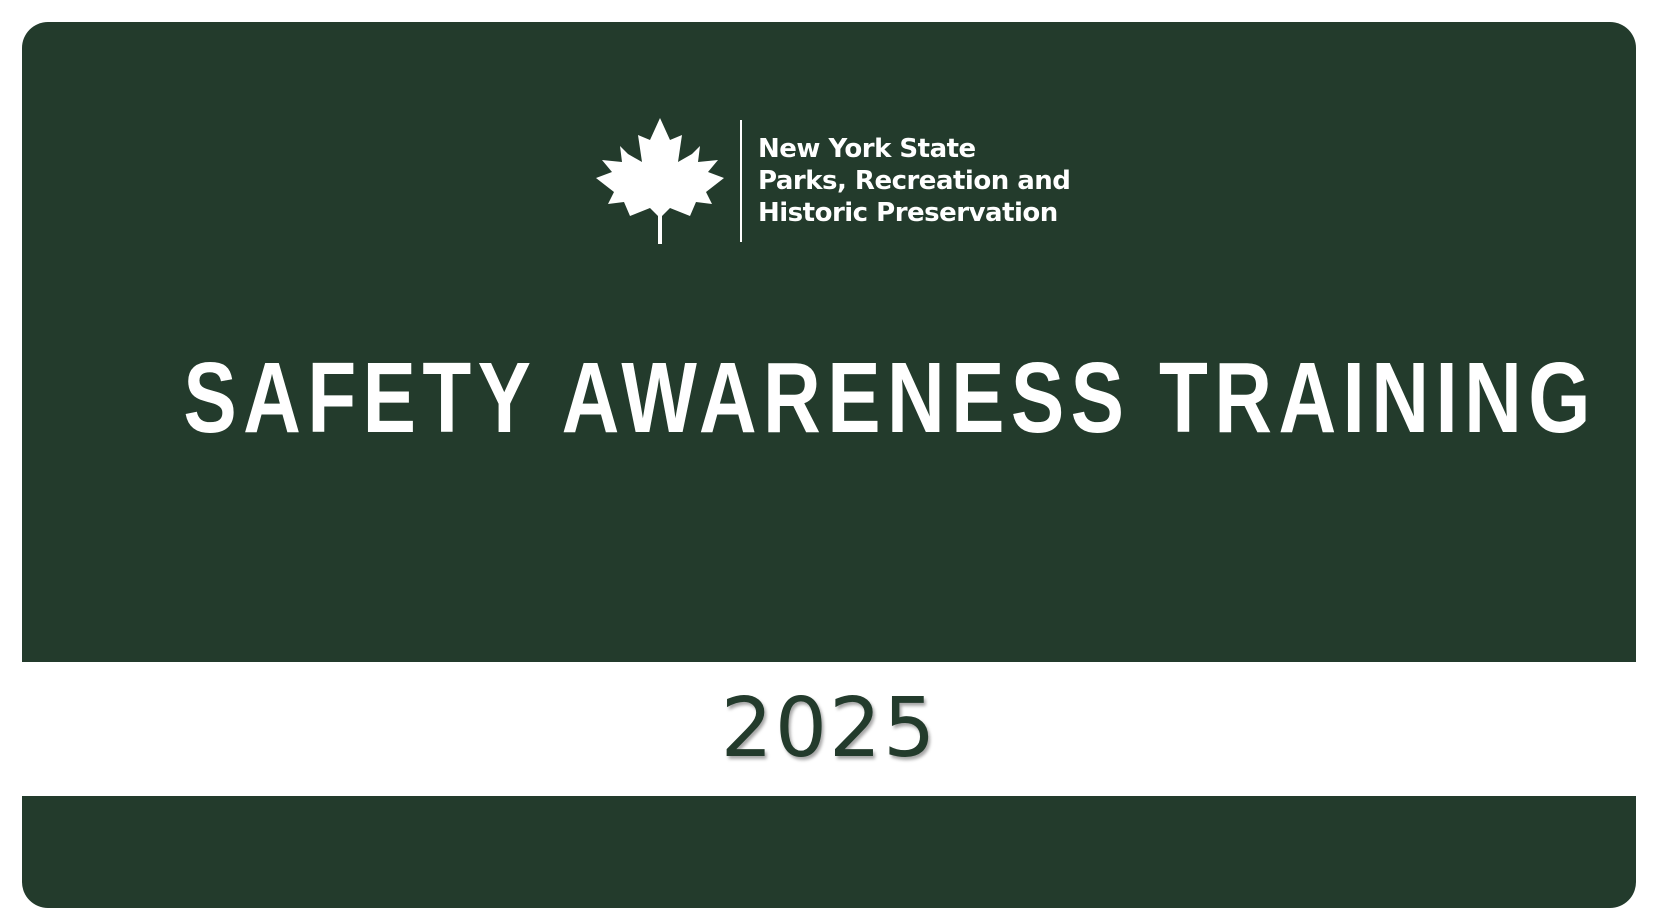 The height and width of the screenshot is (924, 1657). What do you see at coordinates (660, 181) in the screenshot?
I see `maple-leaf-icon` at bounding box center [660, 181].